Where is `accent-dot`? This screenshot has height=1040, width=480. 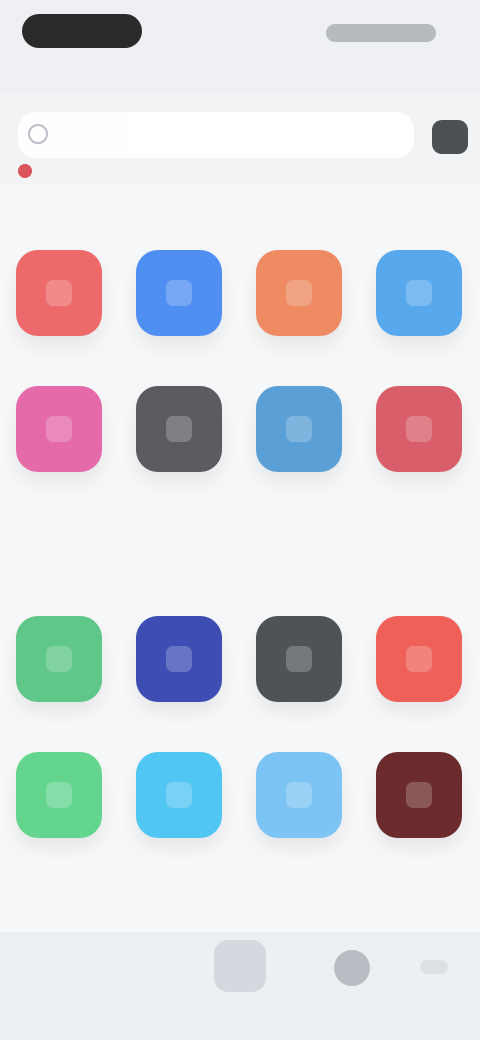 accent-dot is located at coordinates (25, 171).